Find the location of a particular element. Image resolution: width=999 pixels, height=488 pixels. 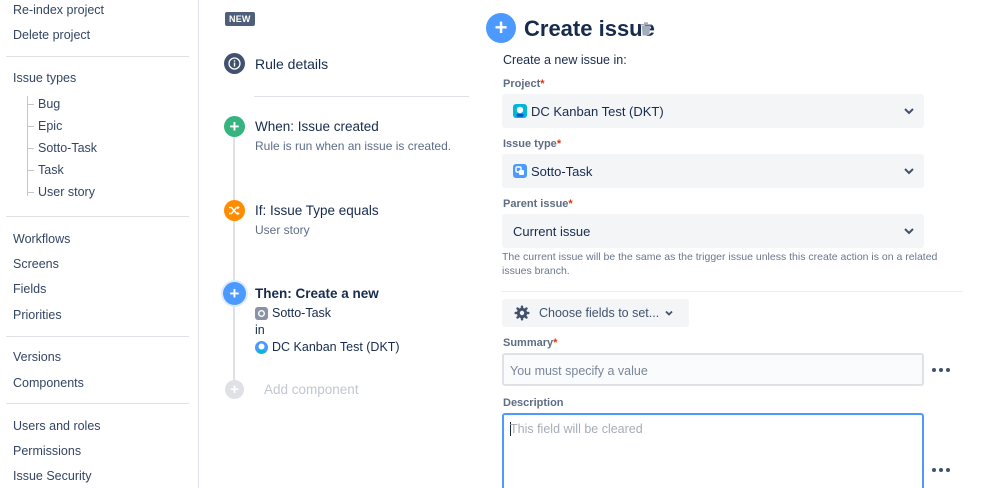

new-badge: NEW is located at coordinates (240, 19).